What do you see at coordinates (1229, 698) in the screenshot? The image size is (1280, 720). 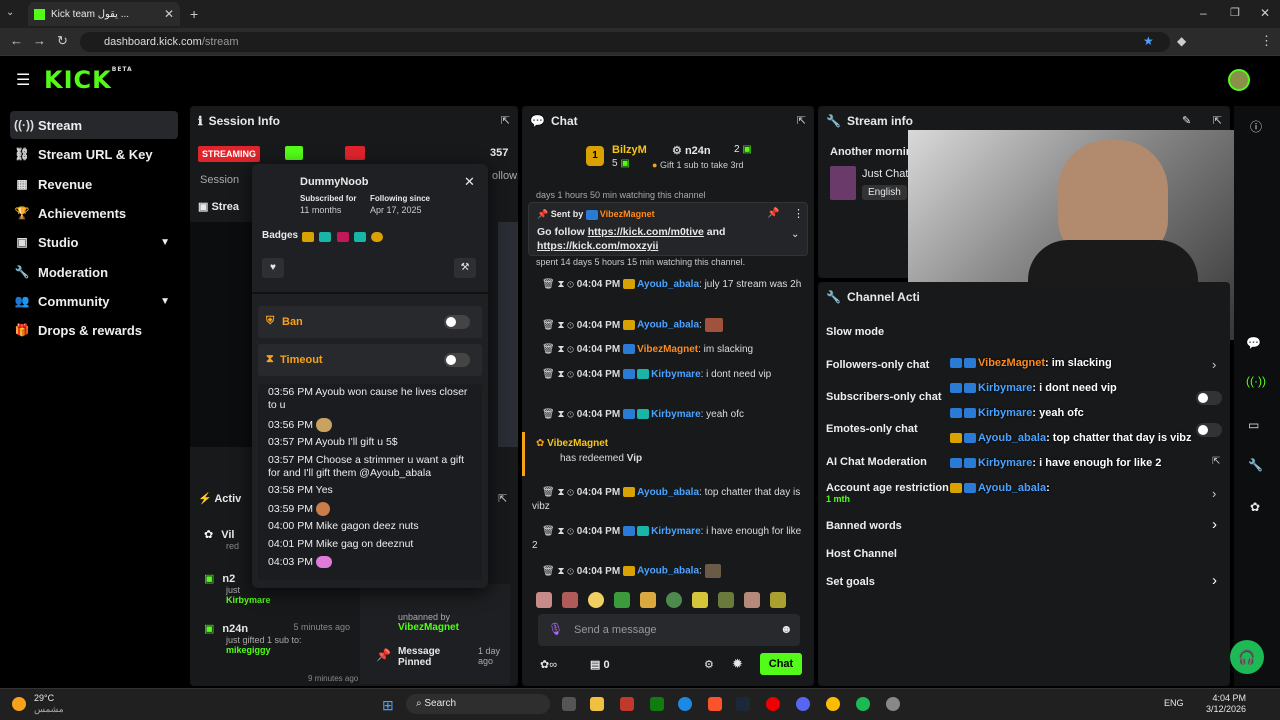 I see `clock-time: 4:04 PM` at bounding box center [1229, 698].